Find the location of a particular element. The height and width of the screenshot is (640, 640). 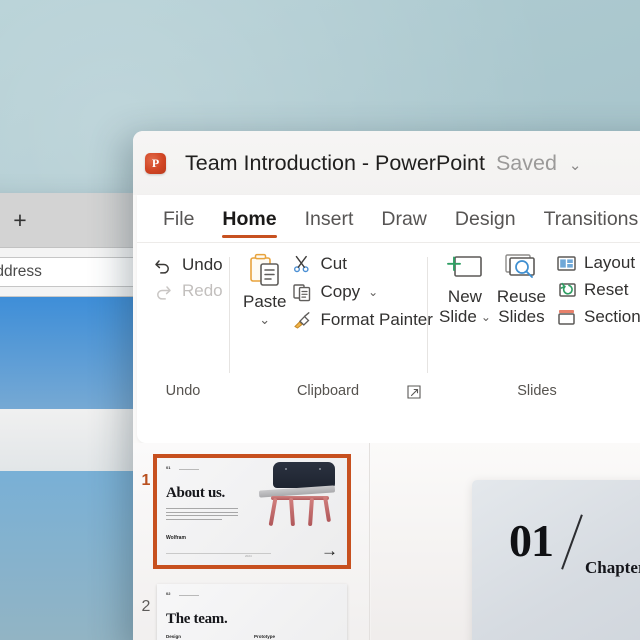

address-input: nter web address is located at coordinates (72, 272).